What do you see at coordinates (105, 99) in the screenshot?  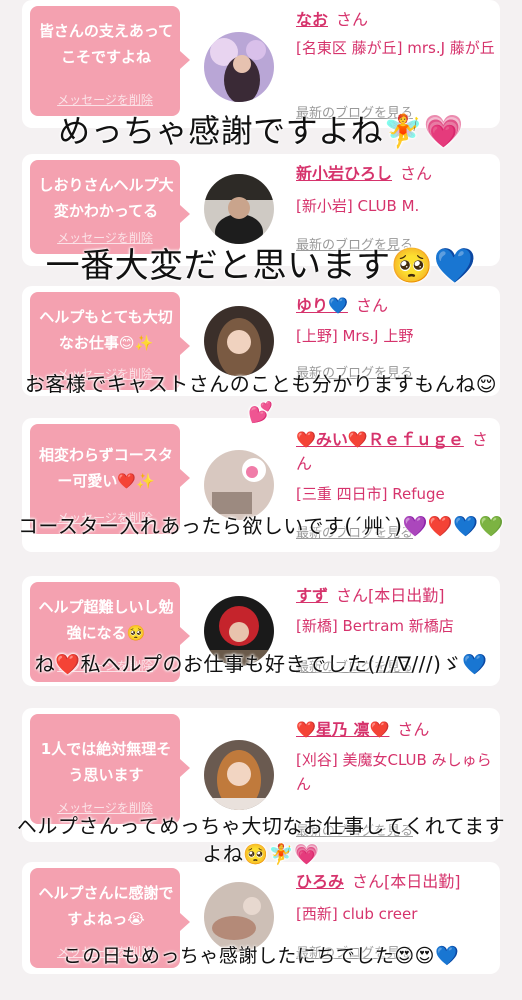 I see `delete-message-link: メッセージを削除` at bounding box center [105, 99].